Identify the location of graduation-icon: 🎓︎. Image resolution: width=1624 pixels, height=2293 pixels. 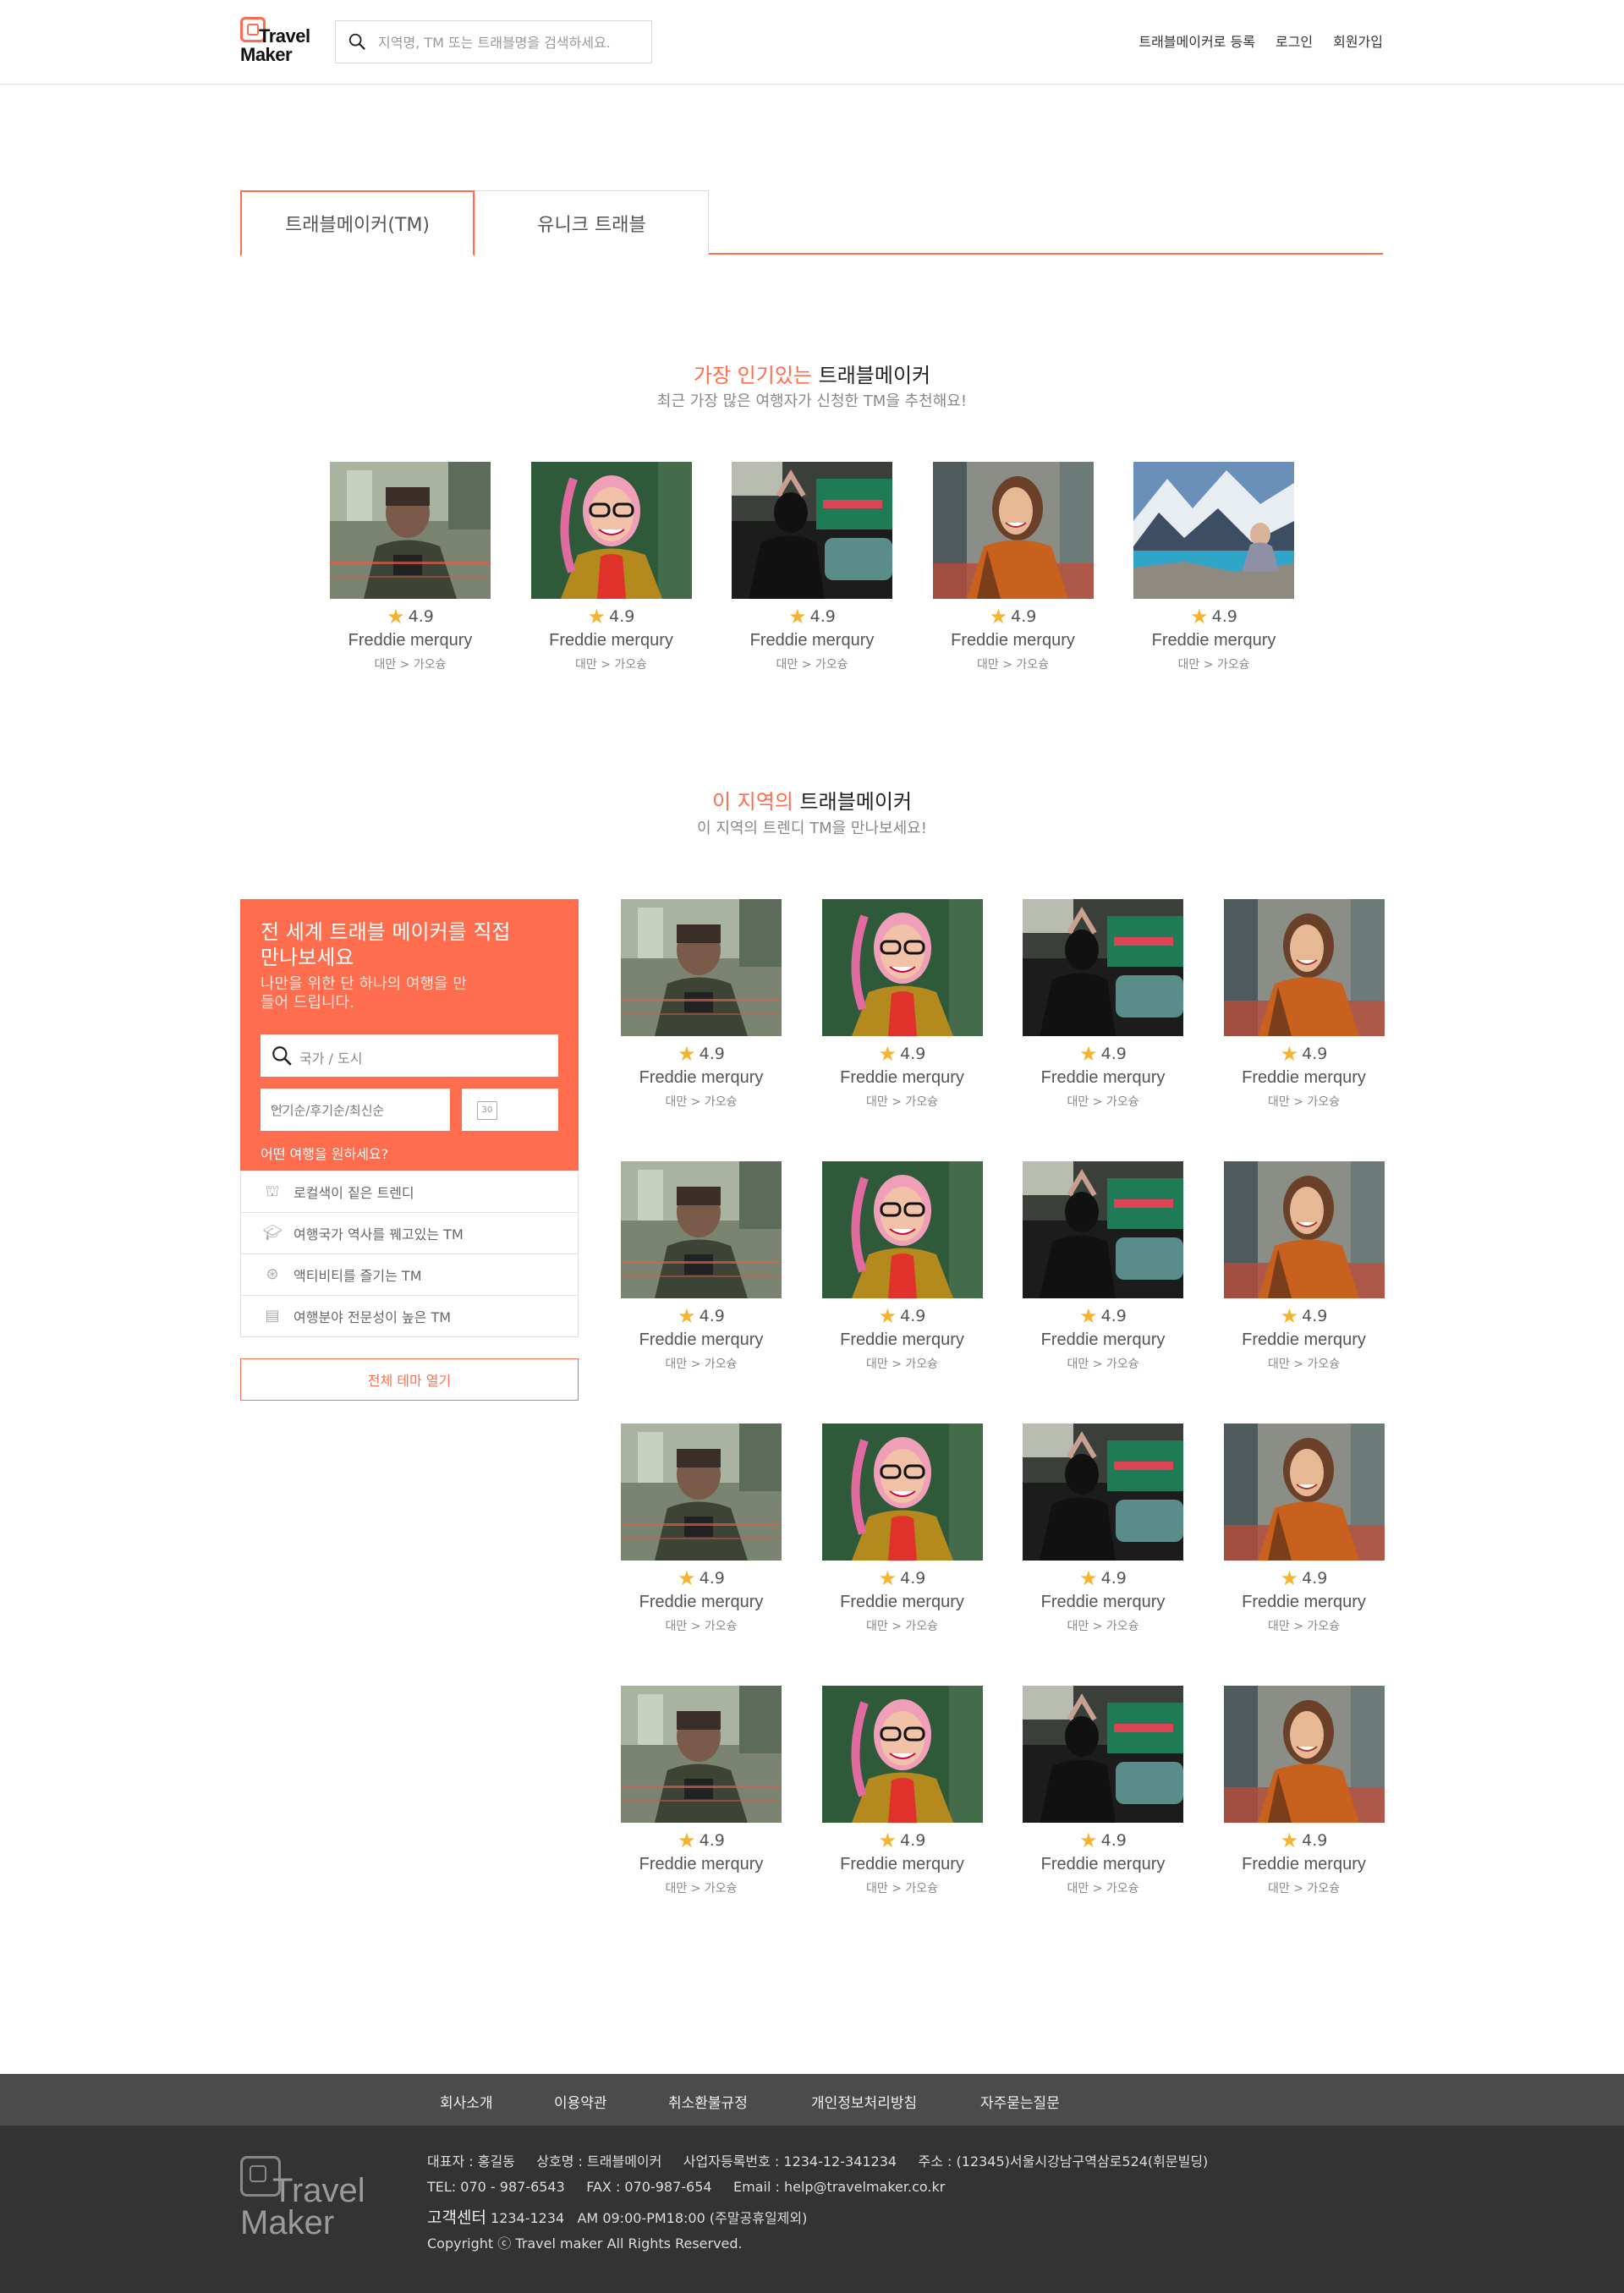
(273, 1233).